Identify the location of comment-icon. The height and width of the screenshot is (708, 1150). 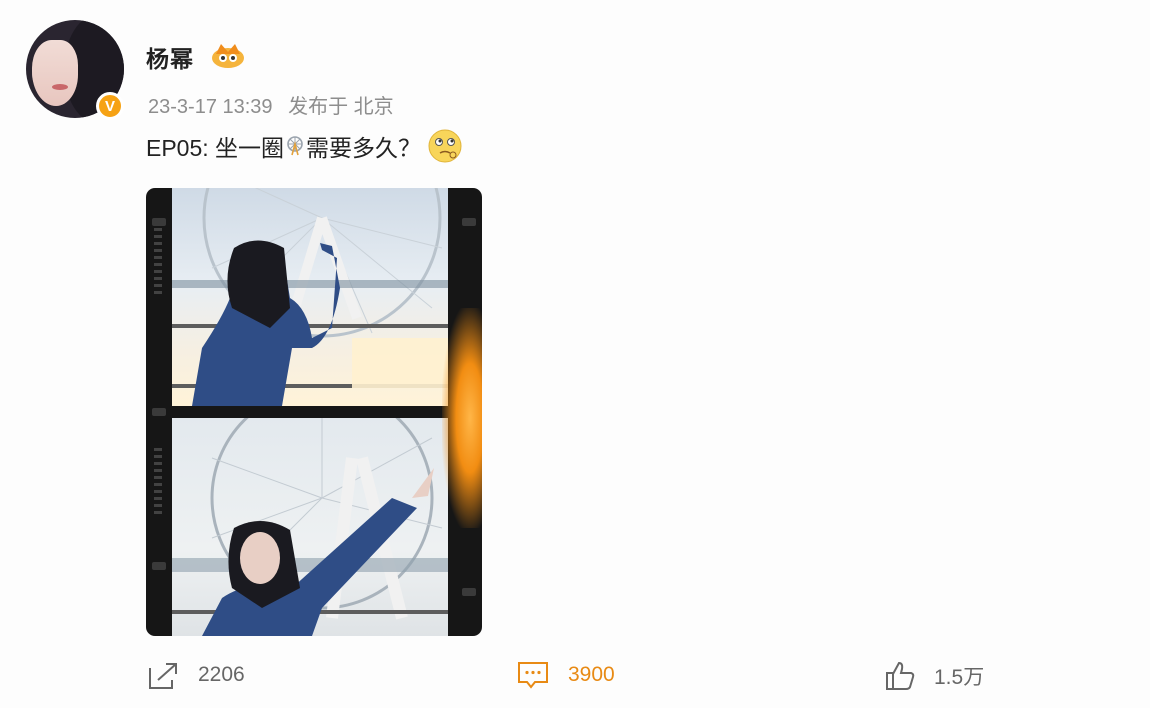
(533, 675).